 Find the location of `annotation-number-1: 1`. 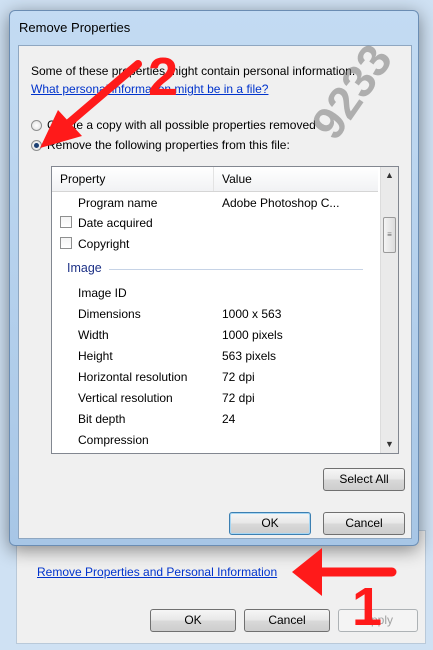

annotation-number-1: 1 is located at coordinates (367, 607).